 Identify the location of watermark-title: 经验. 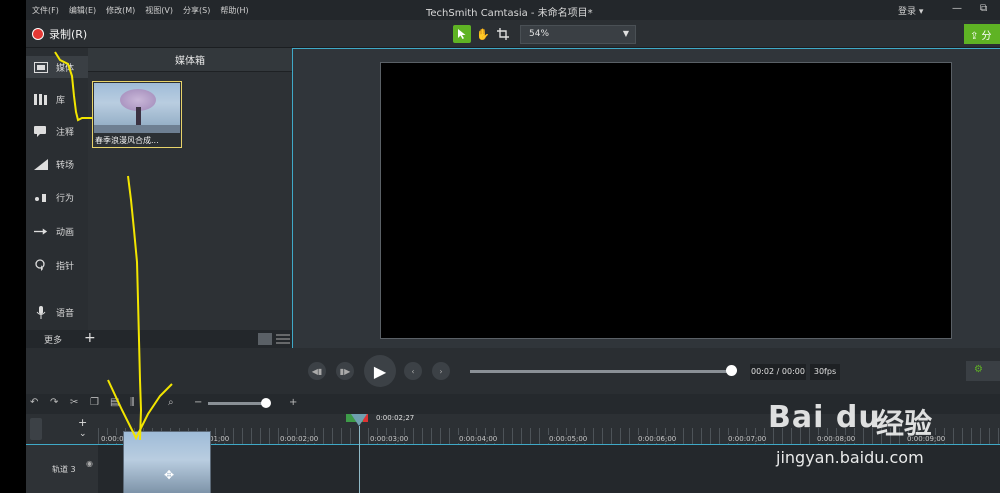
(904, 423).